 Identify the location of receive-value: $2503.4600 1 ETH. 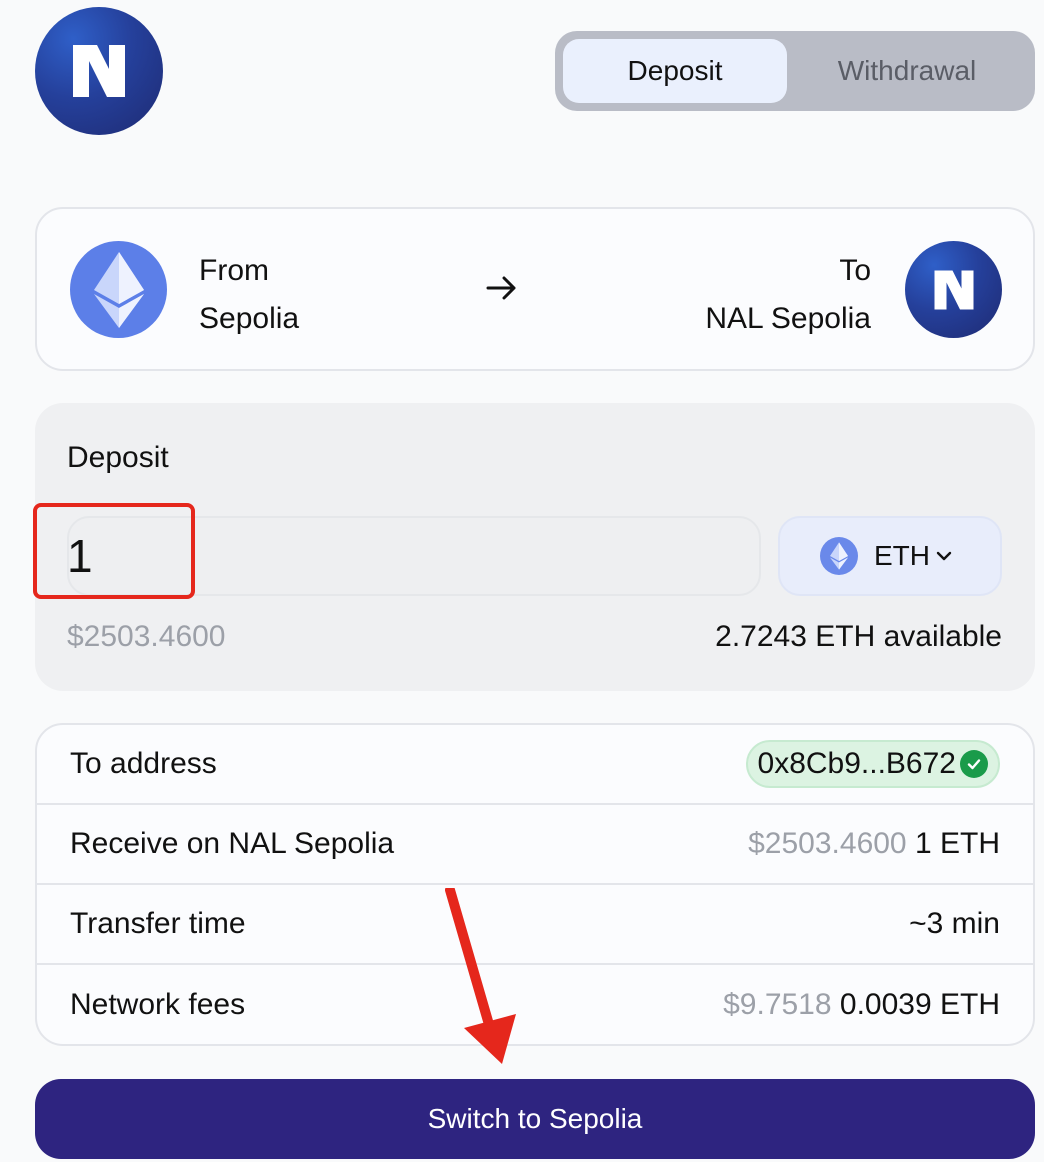
(874, 844).